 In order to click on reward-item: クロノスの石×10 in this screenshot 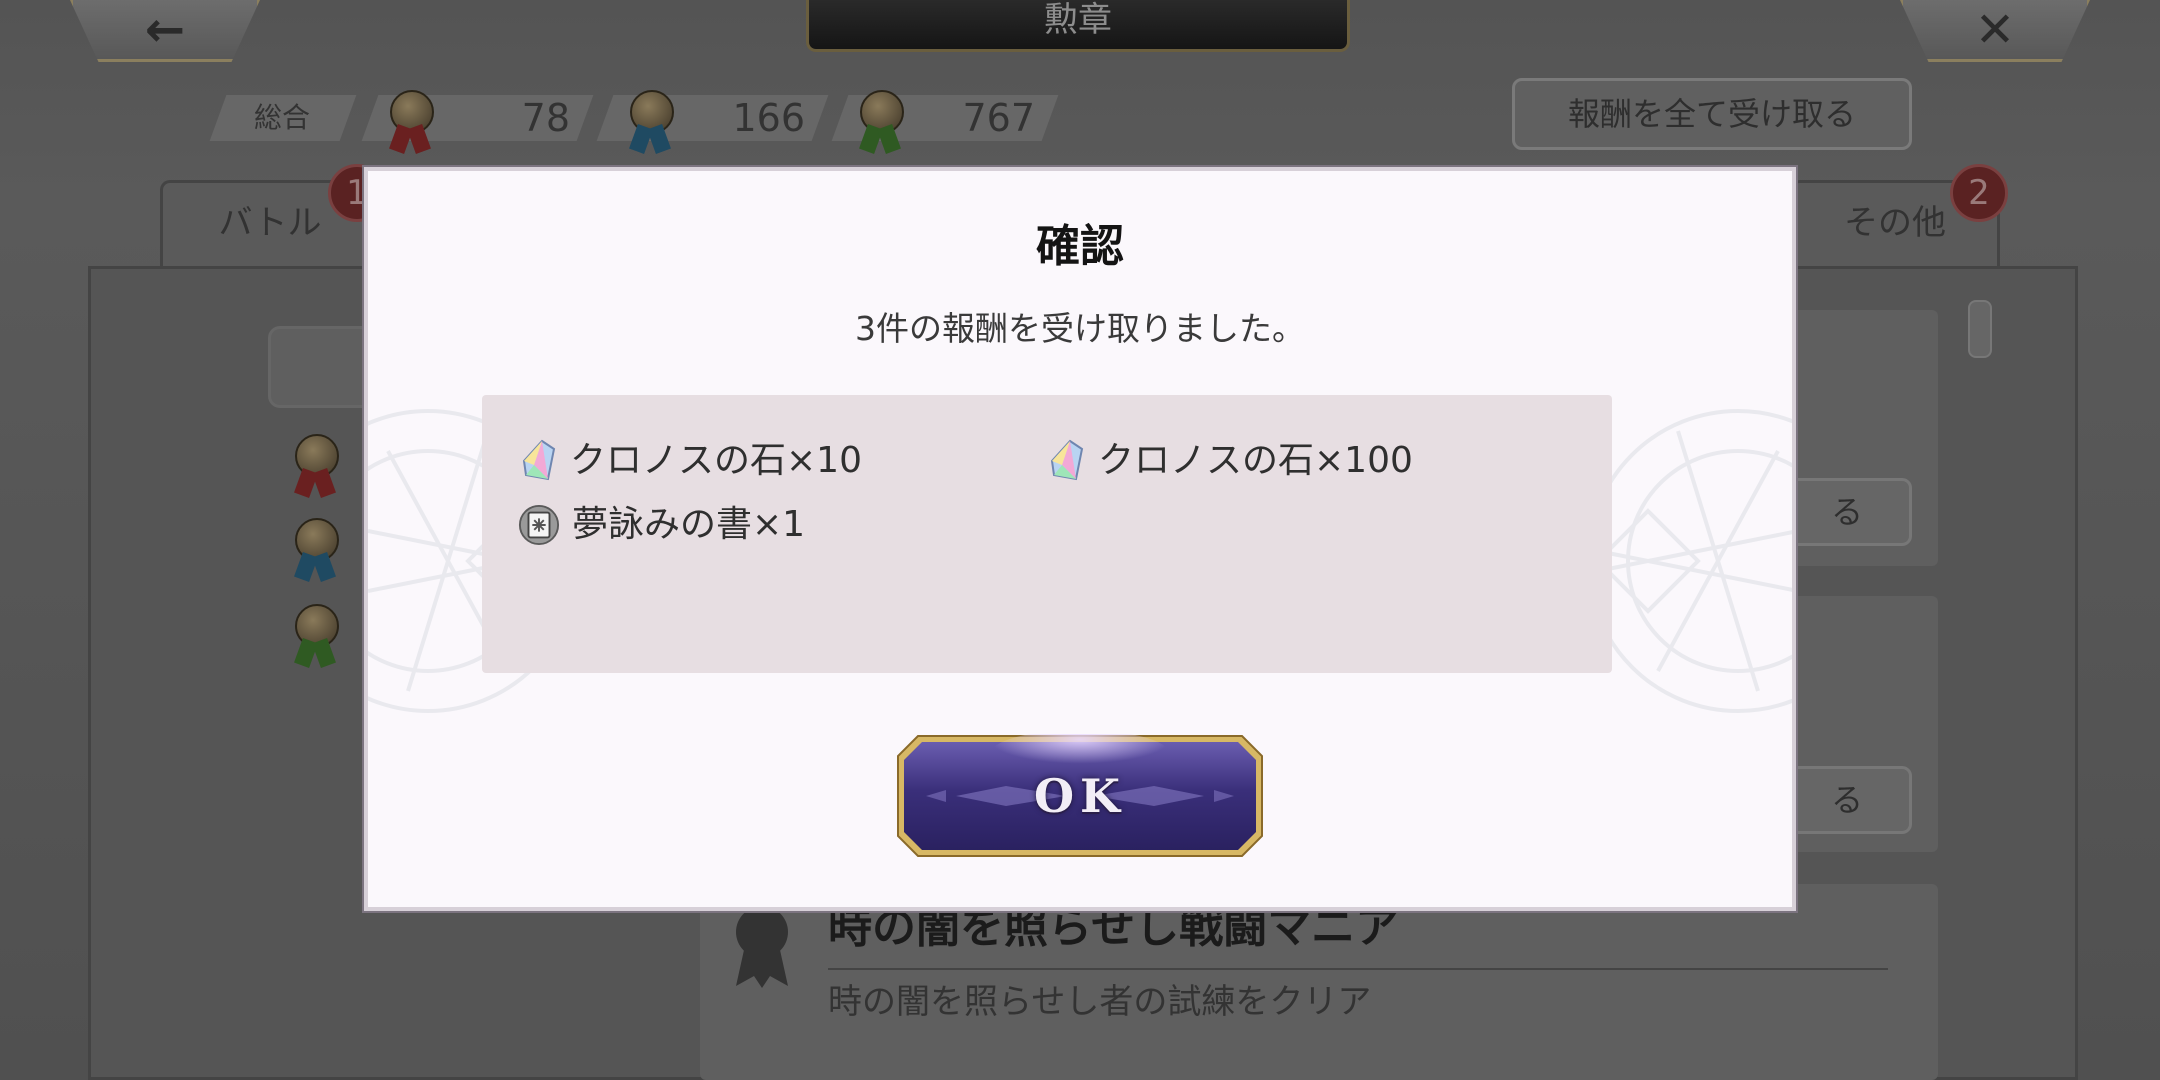, I will do `click(691, 461)`.